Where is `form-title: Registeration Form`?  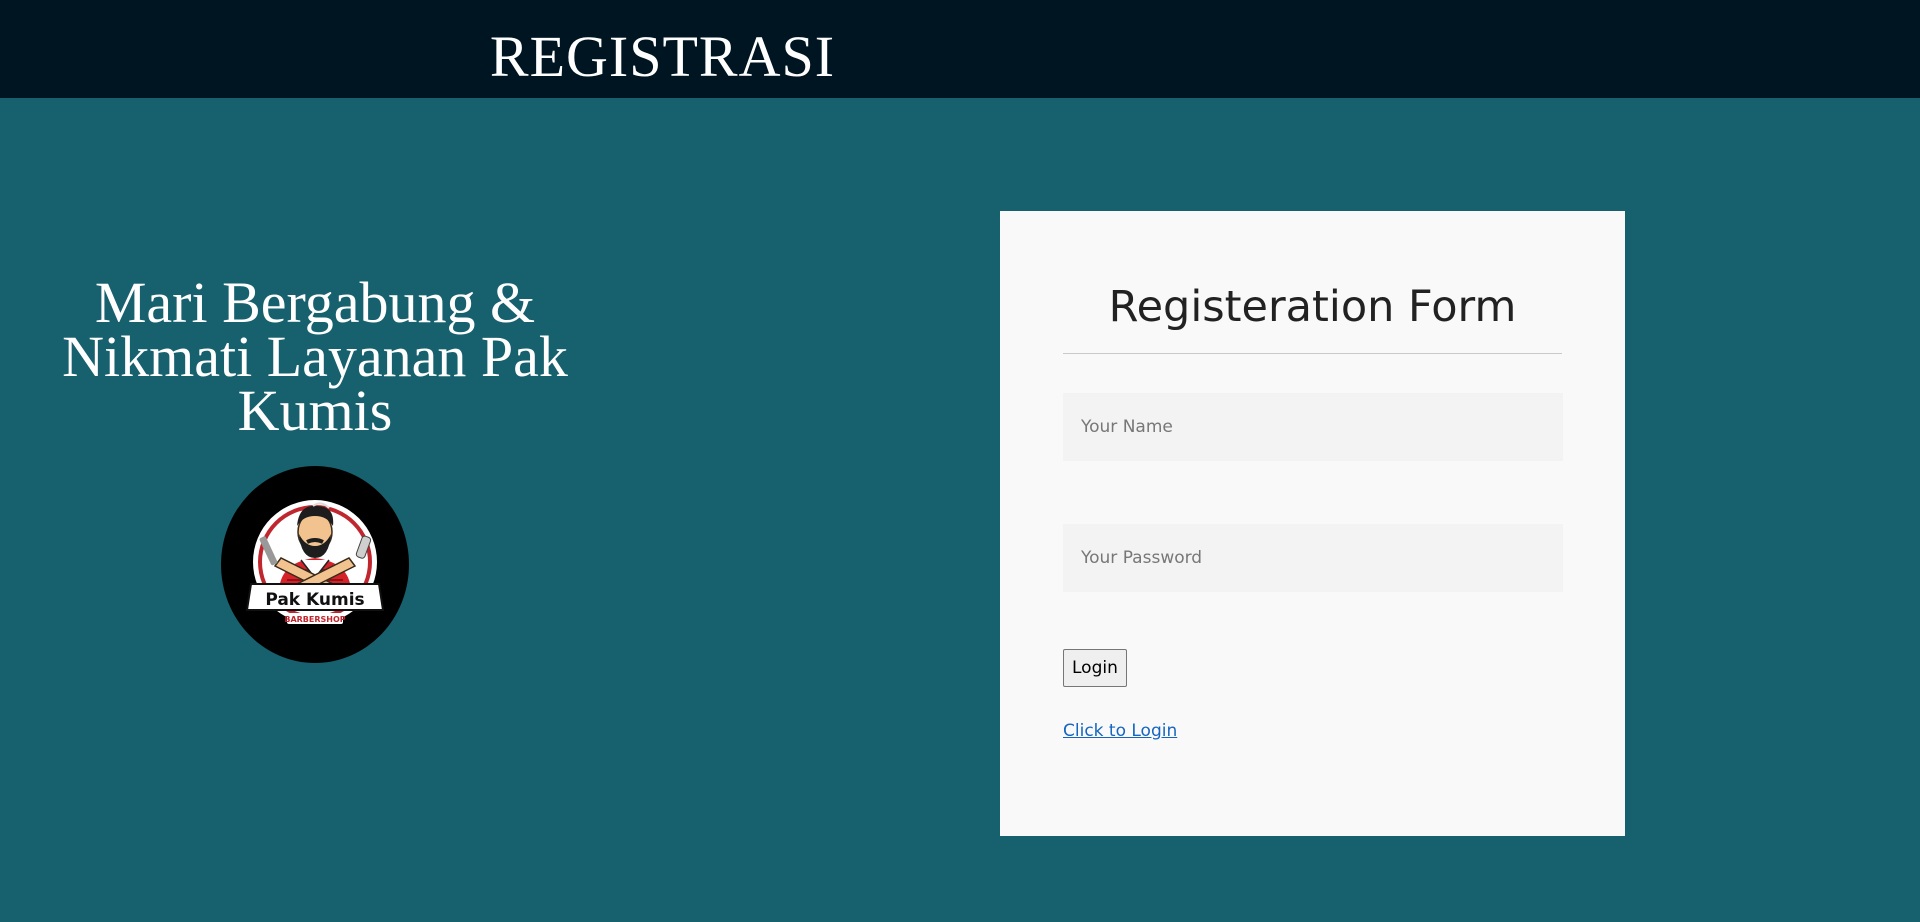
form-title: Registeration Form is located at coordinates (1312, 307).